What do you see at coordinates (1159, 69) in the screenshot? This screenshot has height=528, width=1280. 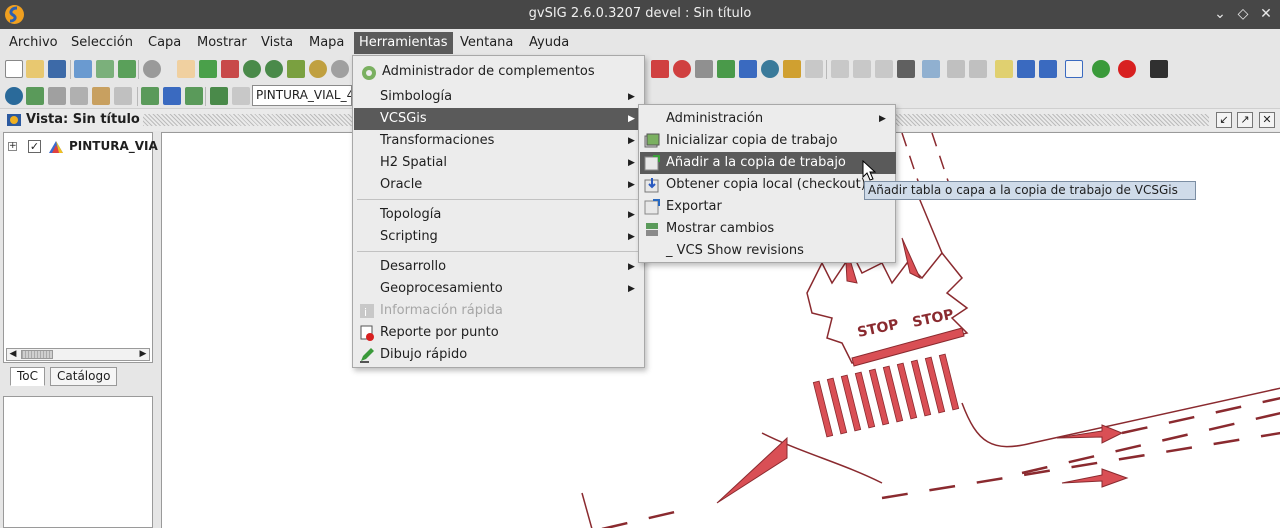 I see `tools-icon` at bounding box center [1159, 69].